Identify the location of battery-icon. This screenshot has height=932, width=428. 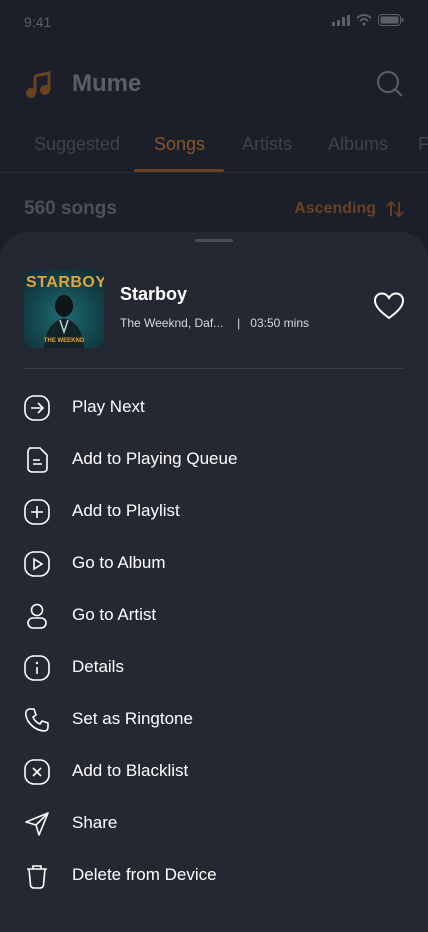
(391, 20).